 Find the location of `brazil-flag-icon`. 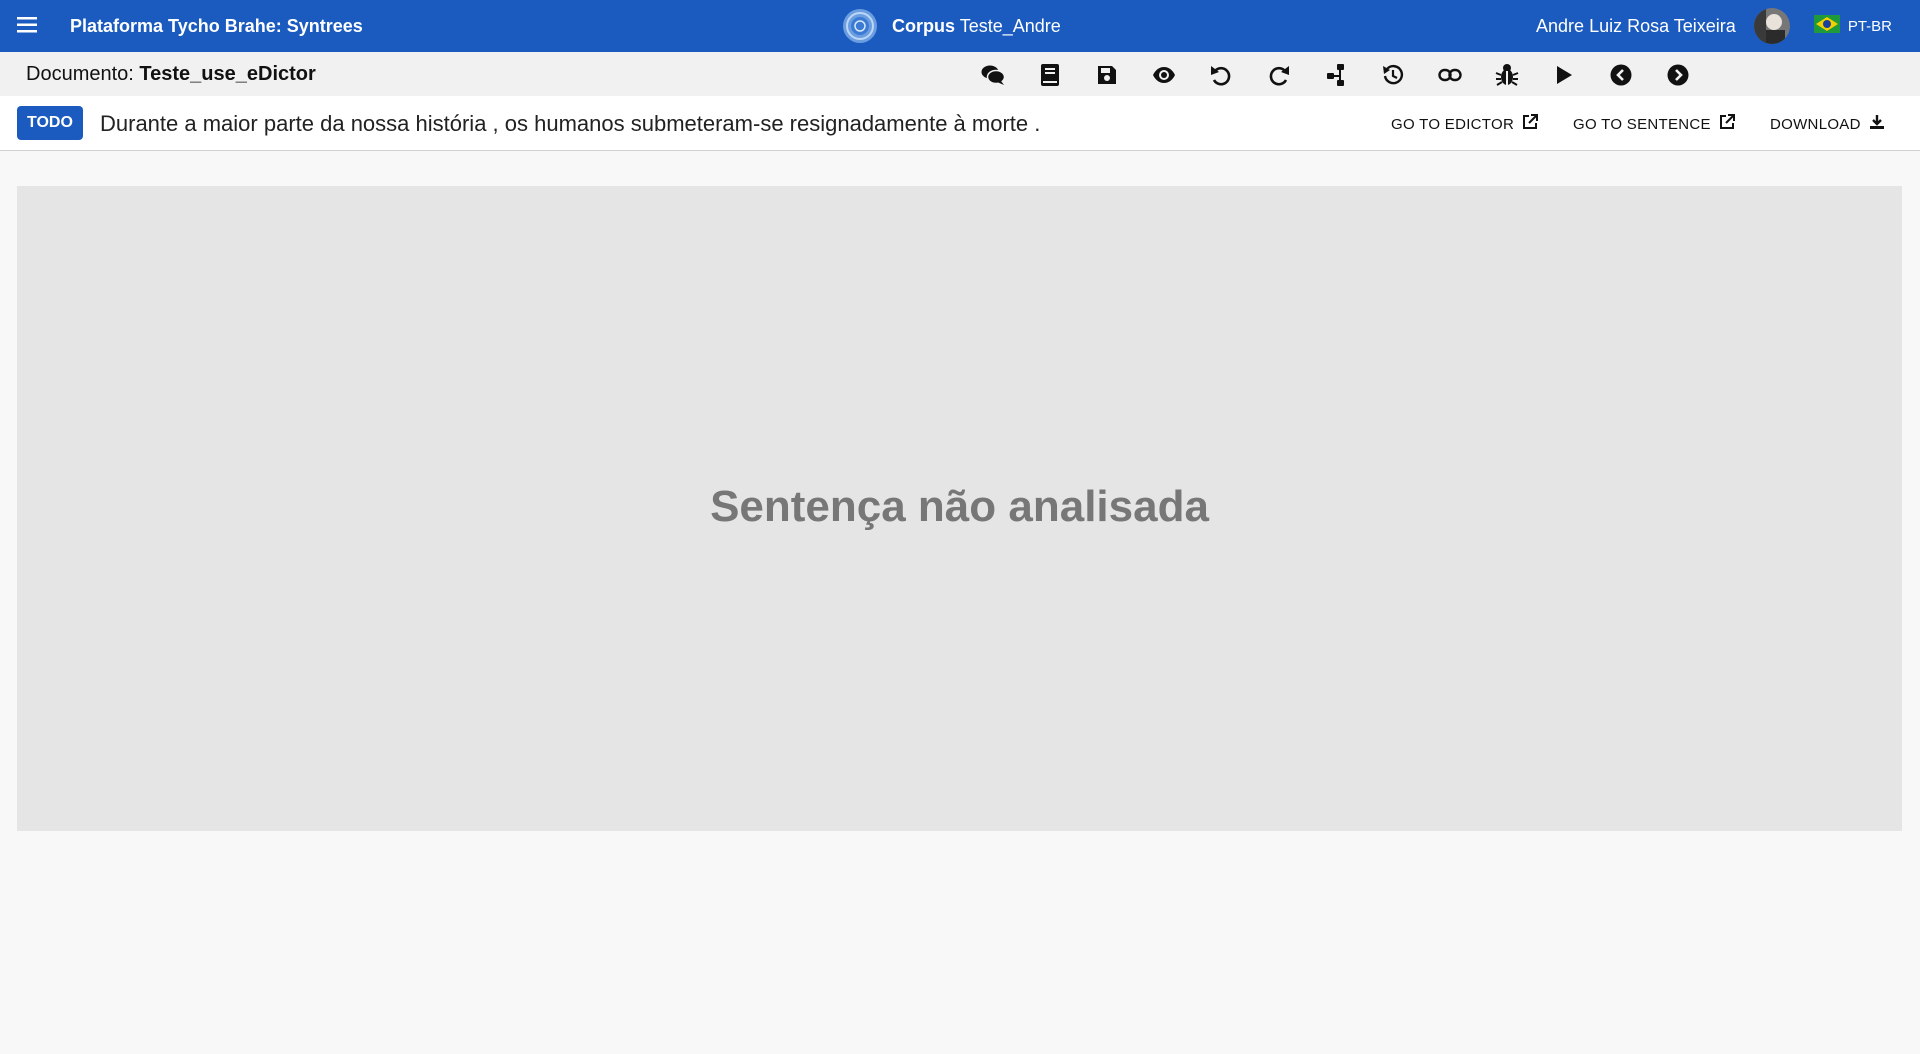

brazil-flag-icon is located at coordinates (1826, 26).